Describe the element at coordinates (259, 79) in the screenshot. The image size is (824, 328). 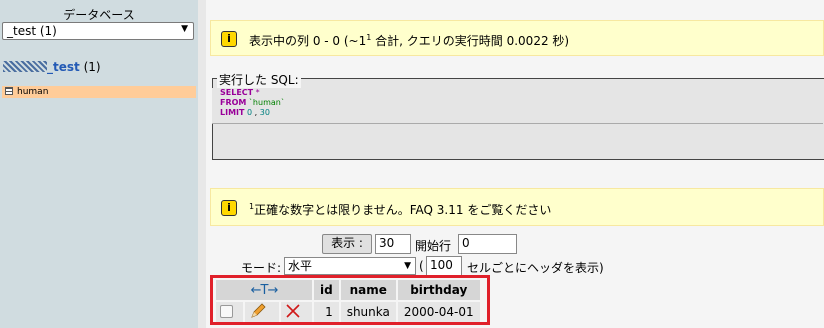
I see `sql-legend: 実行した SQL:` at that location.